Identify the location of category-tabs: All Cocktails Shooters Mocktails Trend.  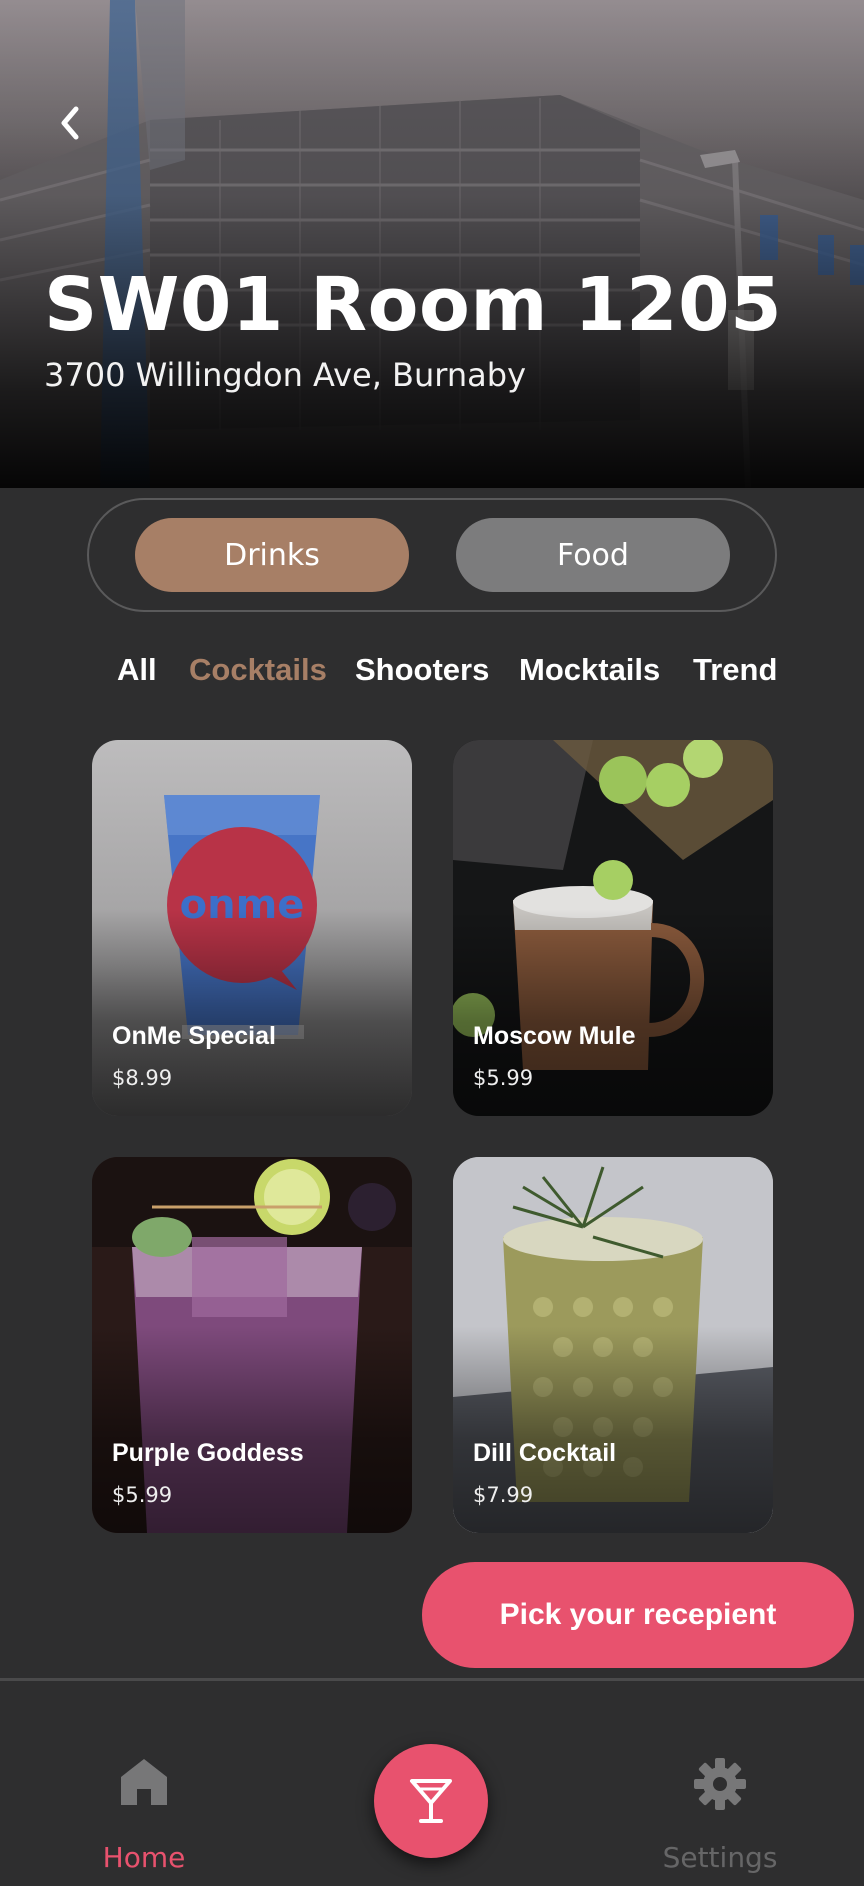
(432, 677).